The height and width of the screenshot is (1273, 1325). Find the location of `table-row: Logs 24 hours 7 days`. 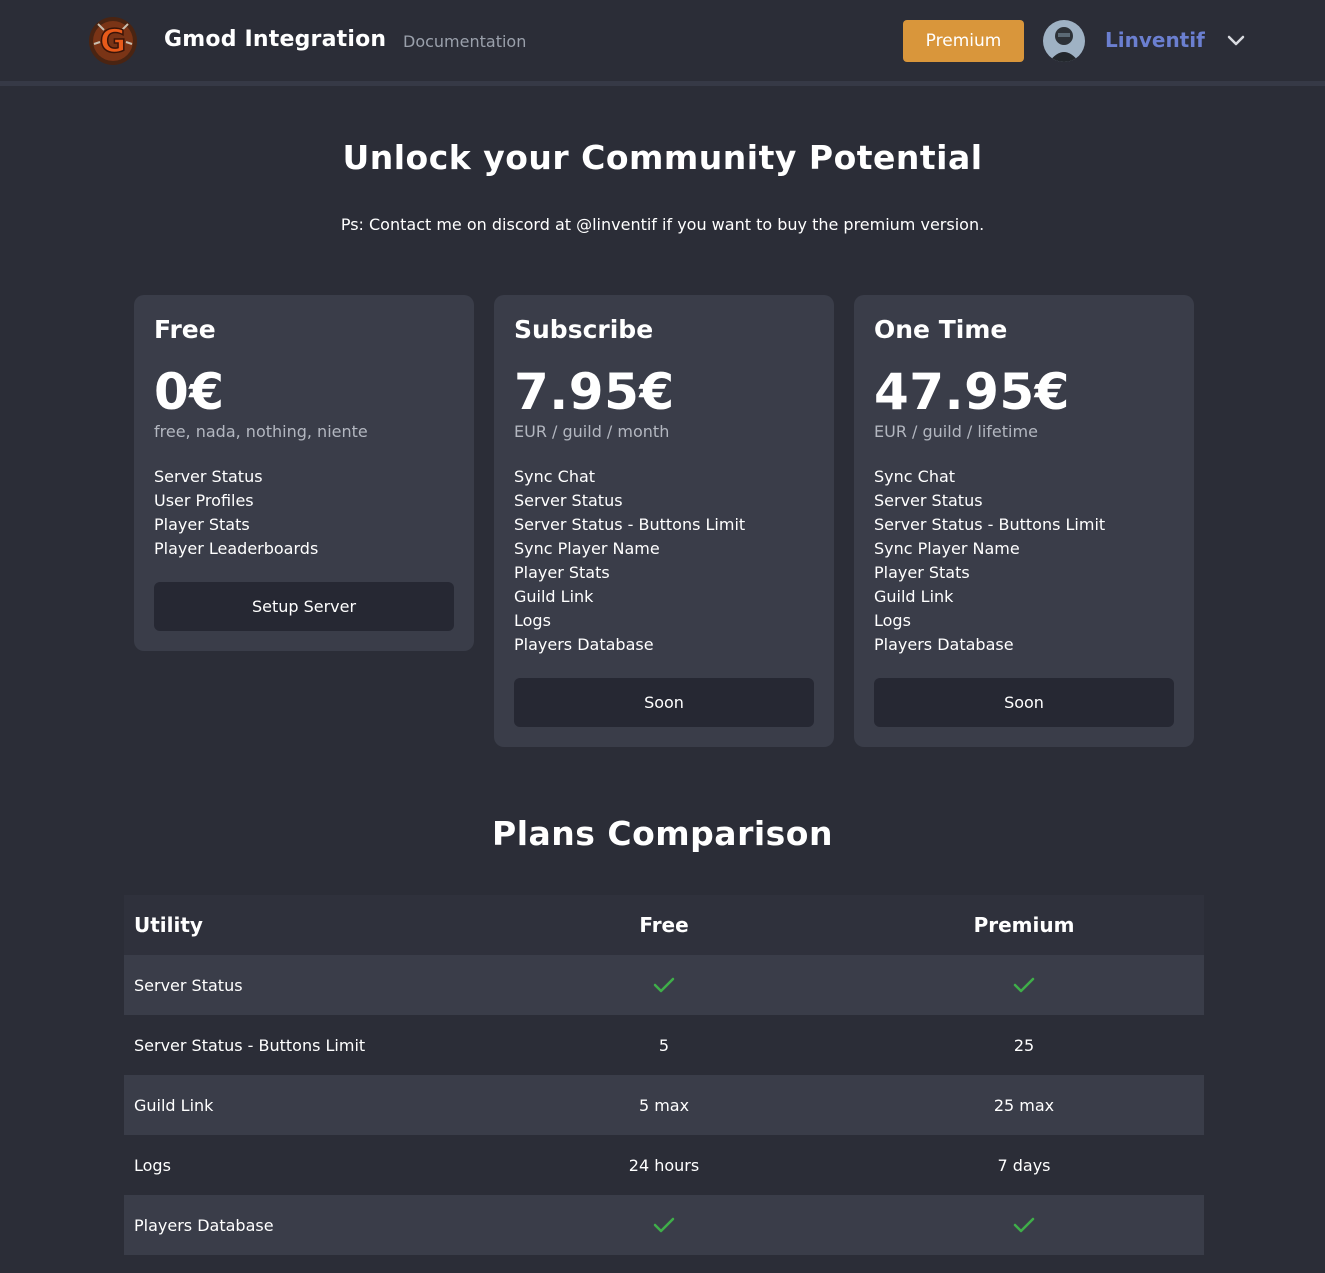

table-row: Logs 24 hours 7 days is located at coordinates (664, 1165).